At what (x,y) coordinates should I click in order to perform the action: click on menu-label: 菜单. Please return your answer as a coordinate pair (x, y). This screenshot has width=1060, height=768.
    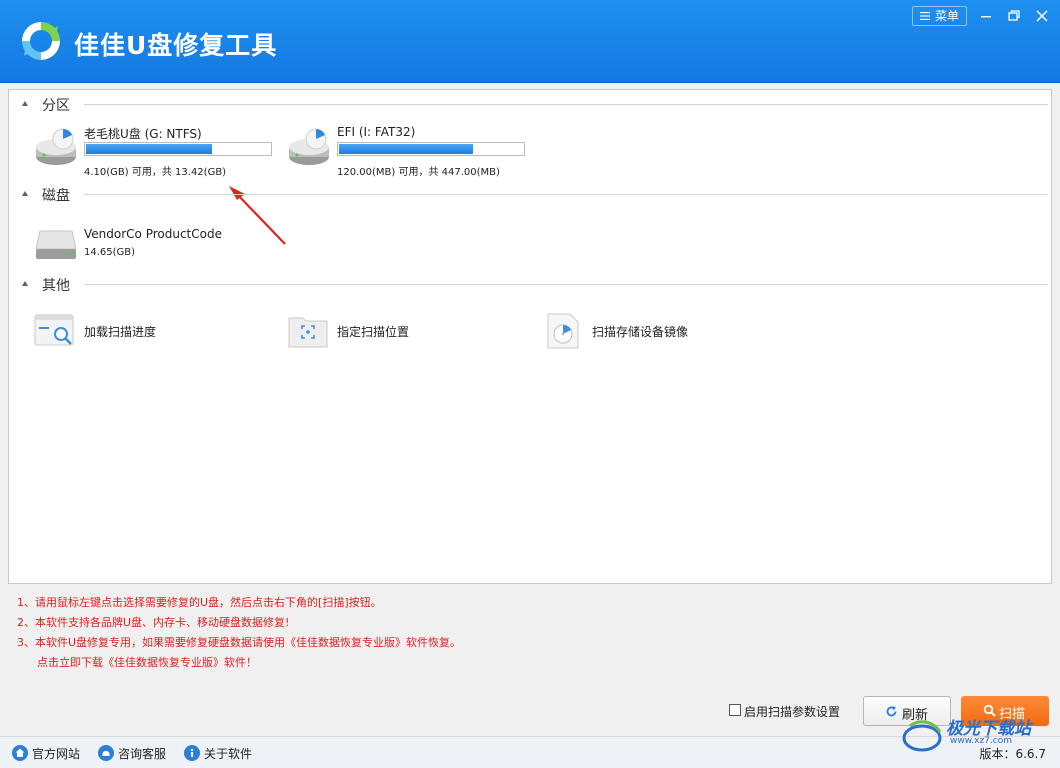
    Looking at the image, I should click on (946, 16).